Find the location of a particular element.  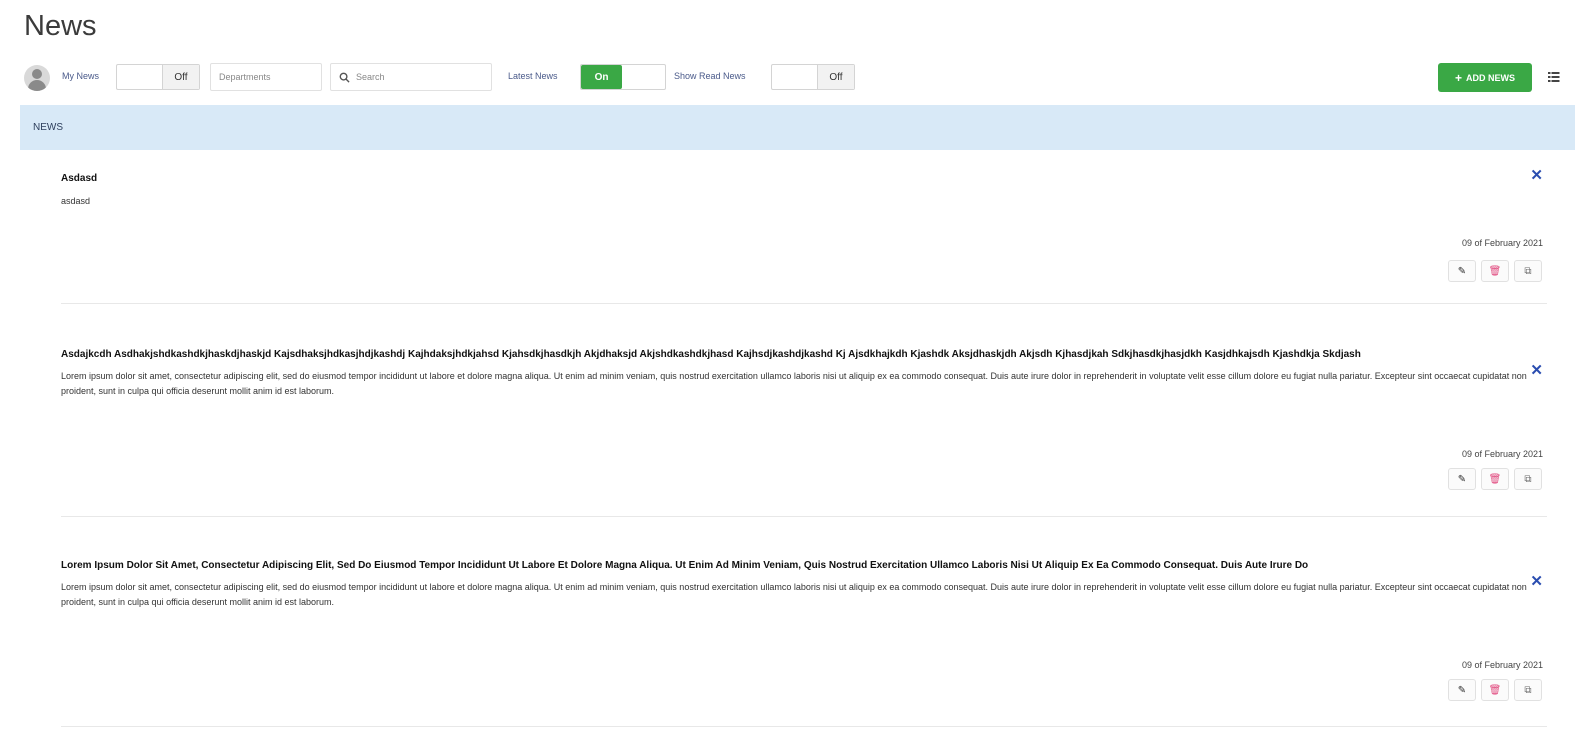

latest-news-label: Latest News is located at coordinates (533, 76).